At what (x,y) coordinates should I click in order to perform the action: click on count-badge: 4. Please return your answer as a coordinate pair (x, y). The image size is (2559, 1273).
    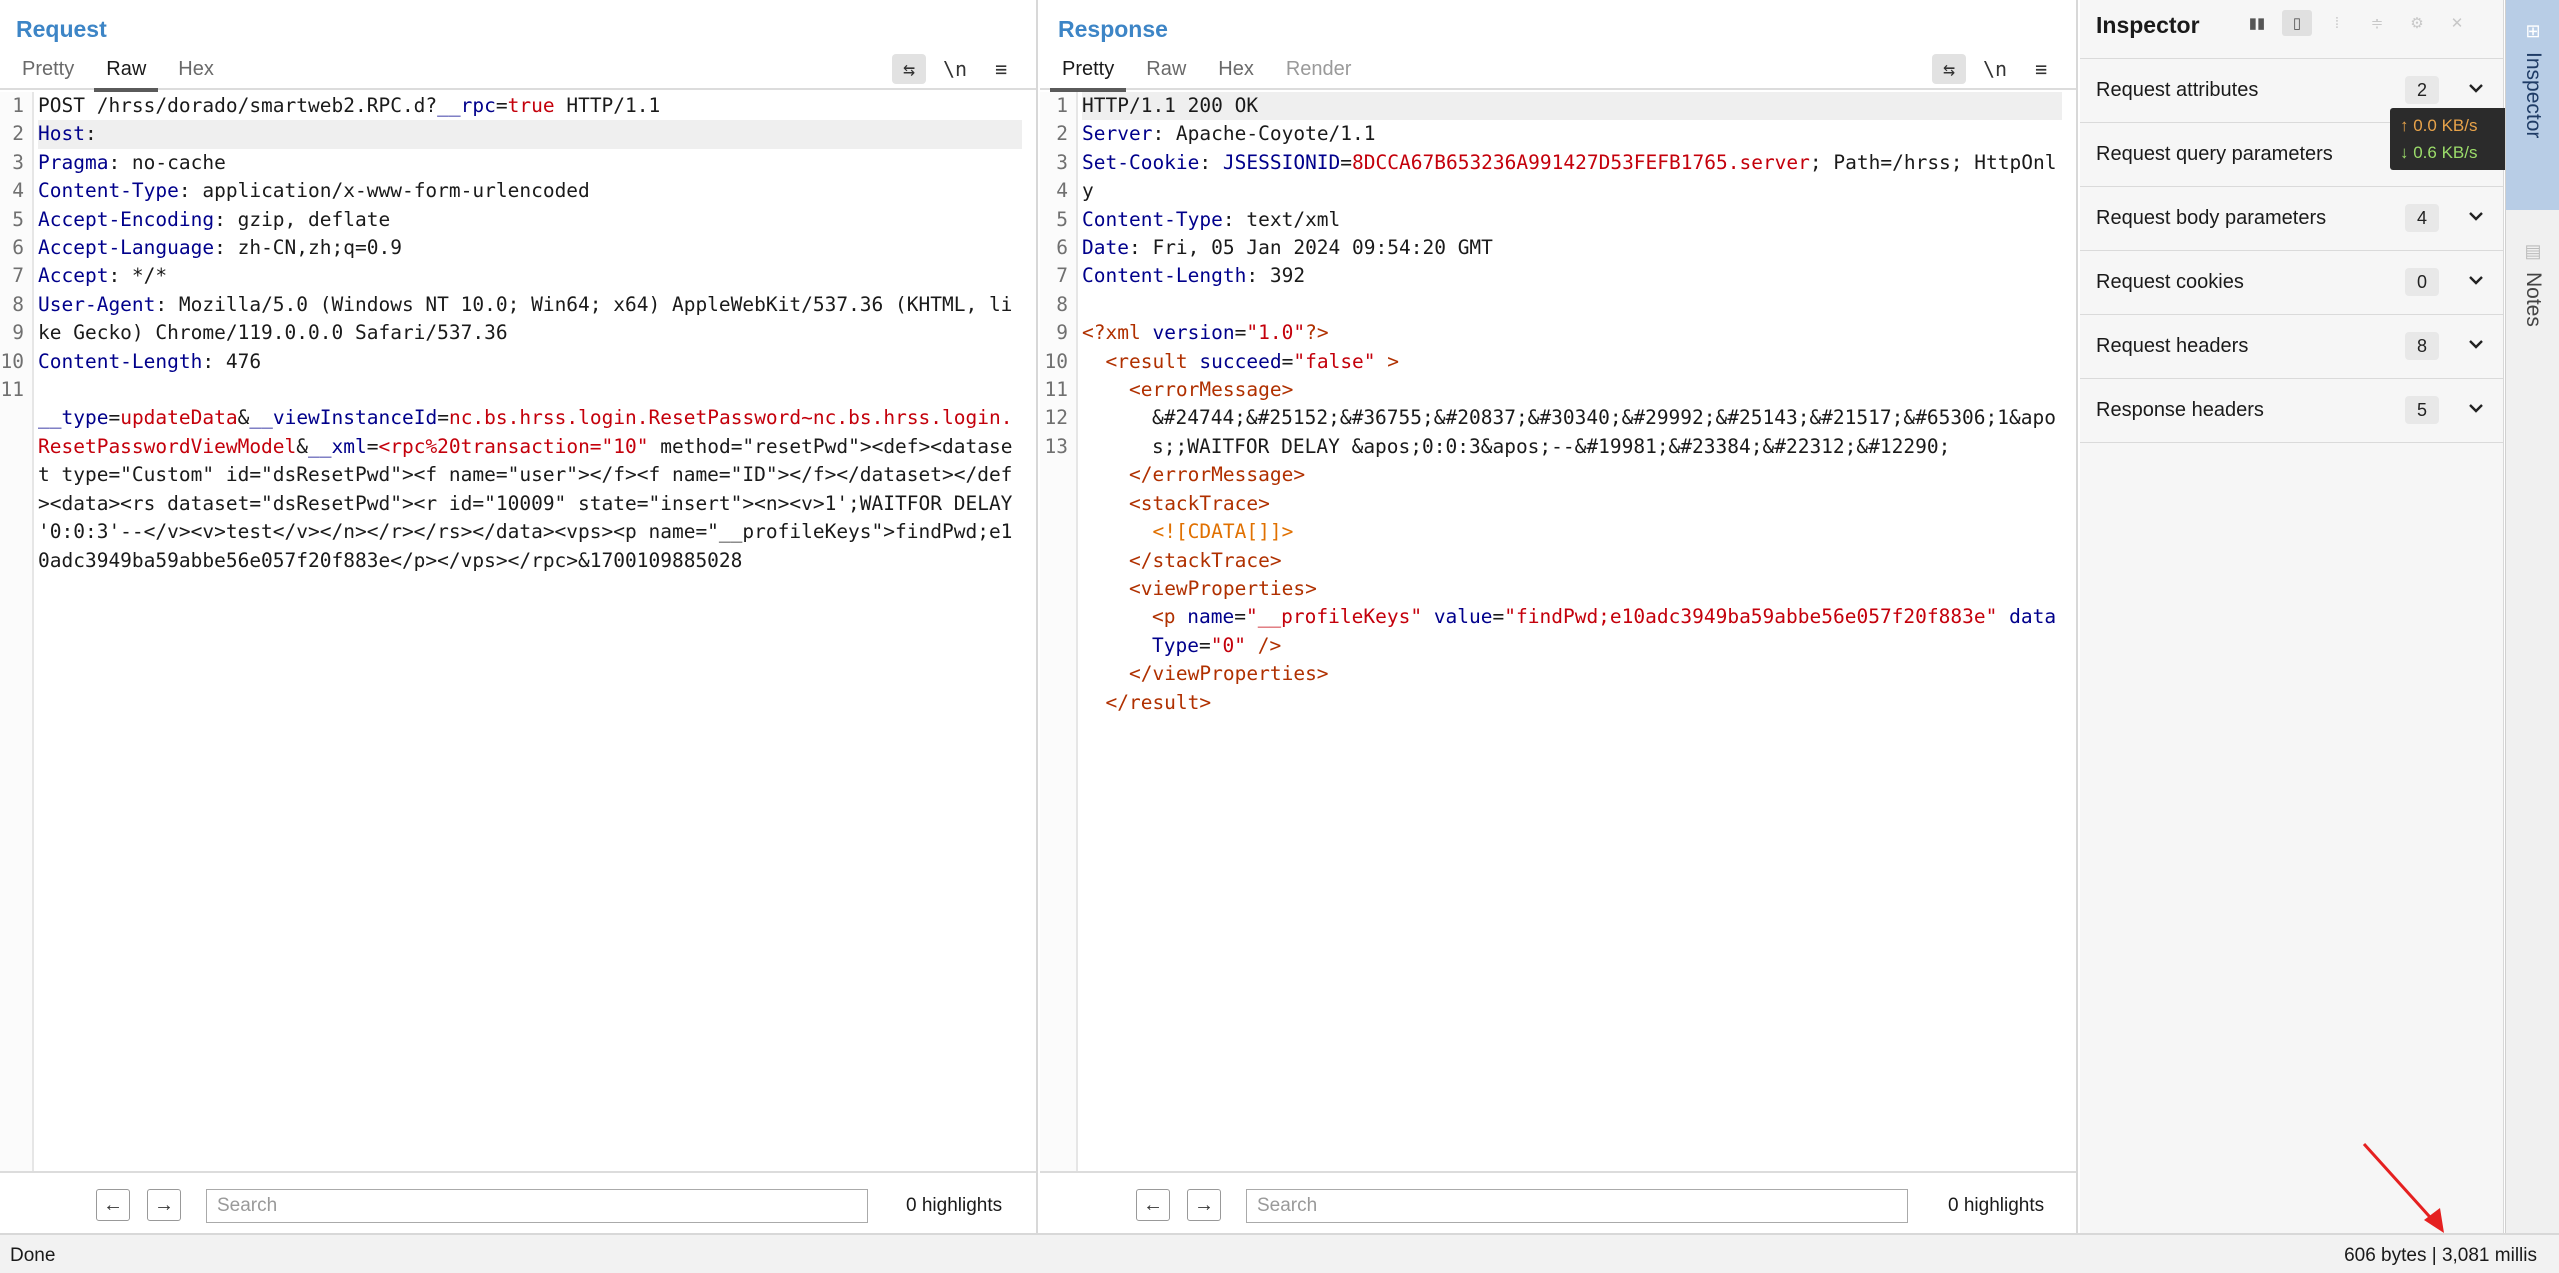
    Looking at the image, I should click on (2422, 218).